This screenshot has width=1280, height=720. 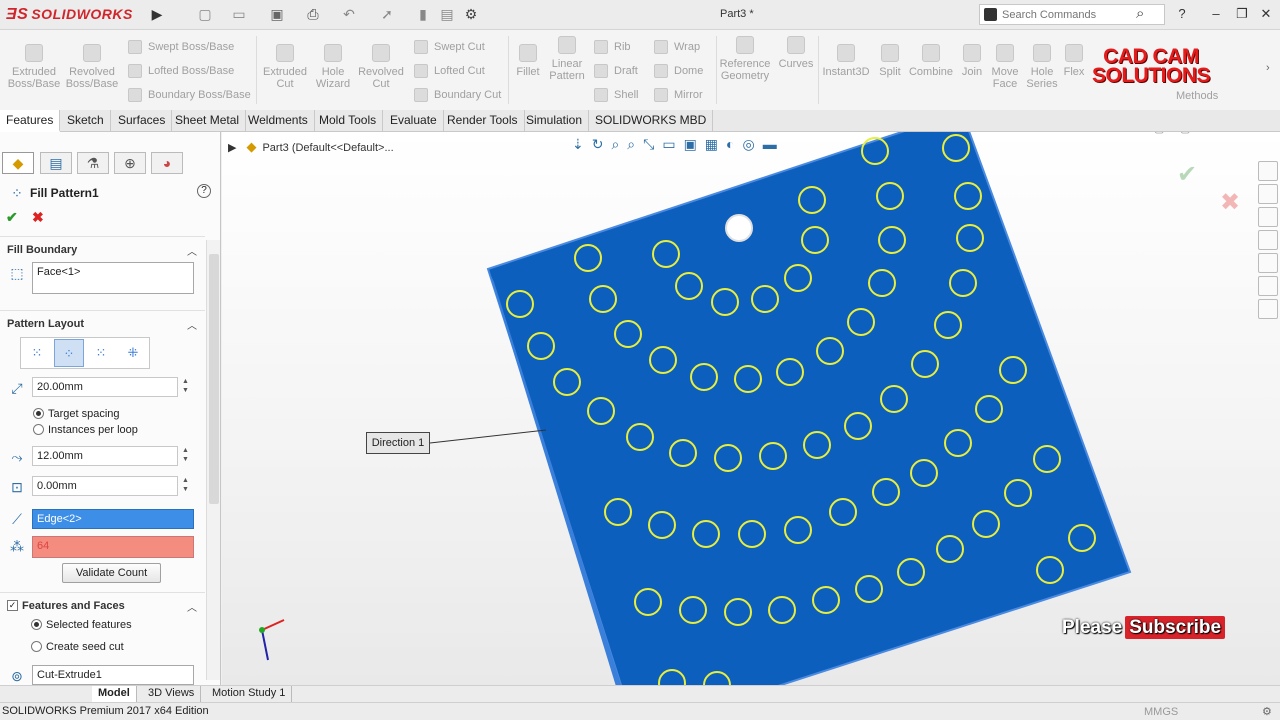 I want to click on tab-motion-study: Motion Study 1, so click(x=249, y=694).